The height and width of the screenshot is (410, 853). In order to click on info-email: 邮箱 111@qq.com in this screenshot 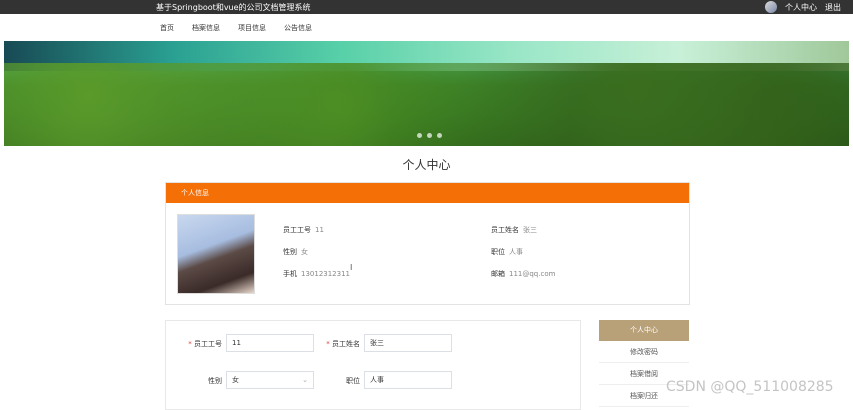, I will do `click(523, 274)`.